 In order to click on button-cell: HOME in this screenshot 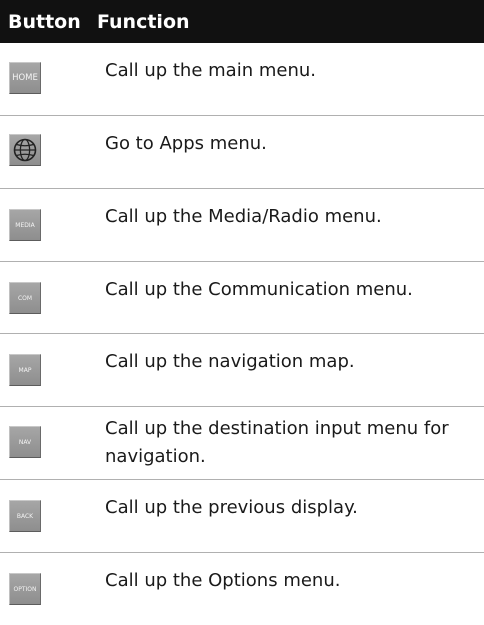, I will do `click(52, 79)`.